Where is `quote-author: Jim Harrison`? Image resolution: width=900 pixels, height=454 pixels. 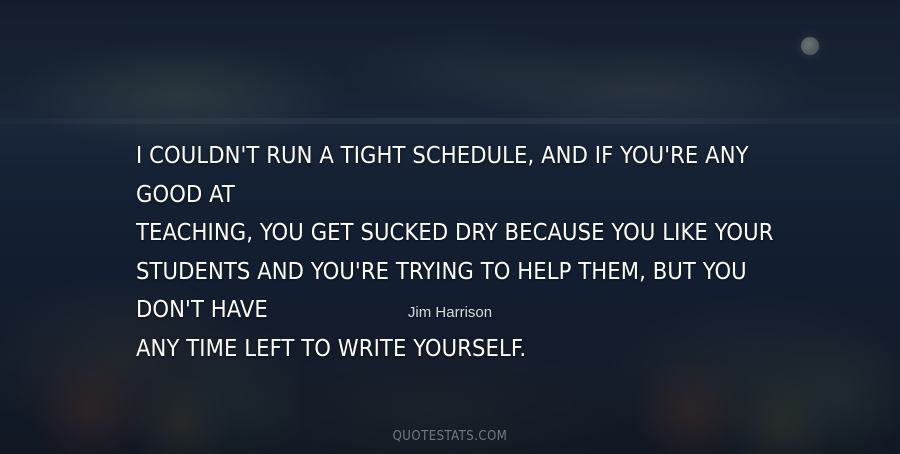
quote-author: Jim Harrison is located at coordinates (450, 312).